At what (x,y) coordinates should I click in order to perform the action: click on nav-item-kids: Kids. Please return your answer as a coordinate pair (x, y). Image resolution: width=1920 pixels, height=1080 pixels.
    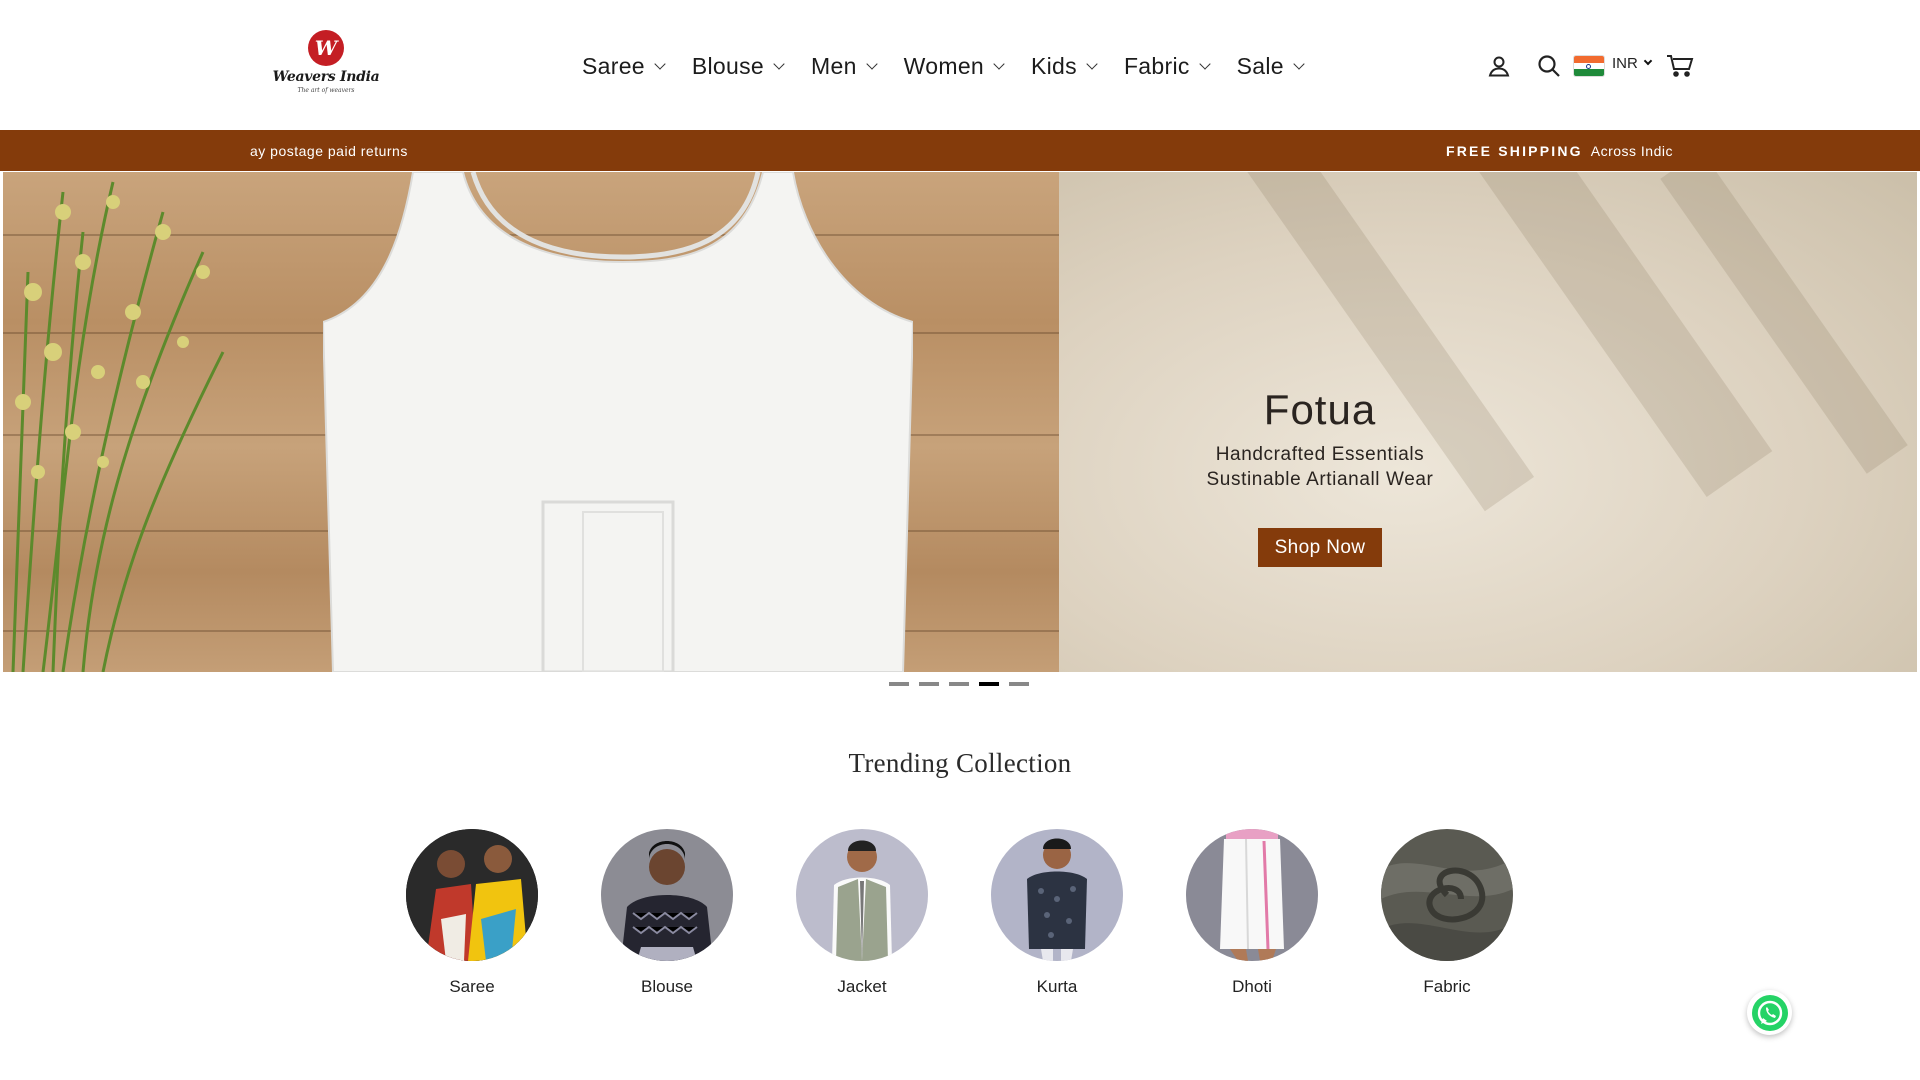
    Looking at the image, I should click on (1064, 66).